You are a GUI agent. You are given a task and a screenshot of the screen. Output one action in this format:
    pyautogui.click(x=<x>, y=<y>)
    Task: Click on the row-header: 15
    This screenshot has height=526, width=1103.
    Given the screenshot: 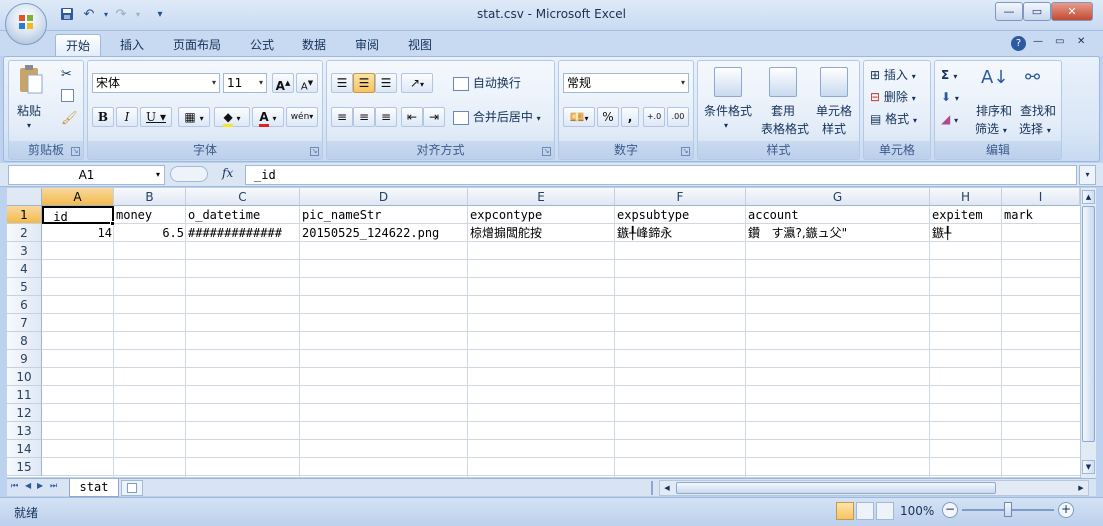 What is the action you would take?
    pyautogui.click(x=24, y=467)
    